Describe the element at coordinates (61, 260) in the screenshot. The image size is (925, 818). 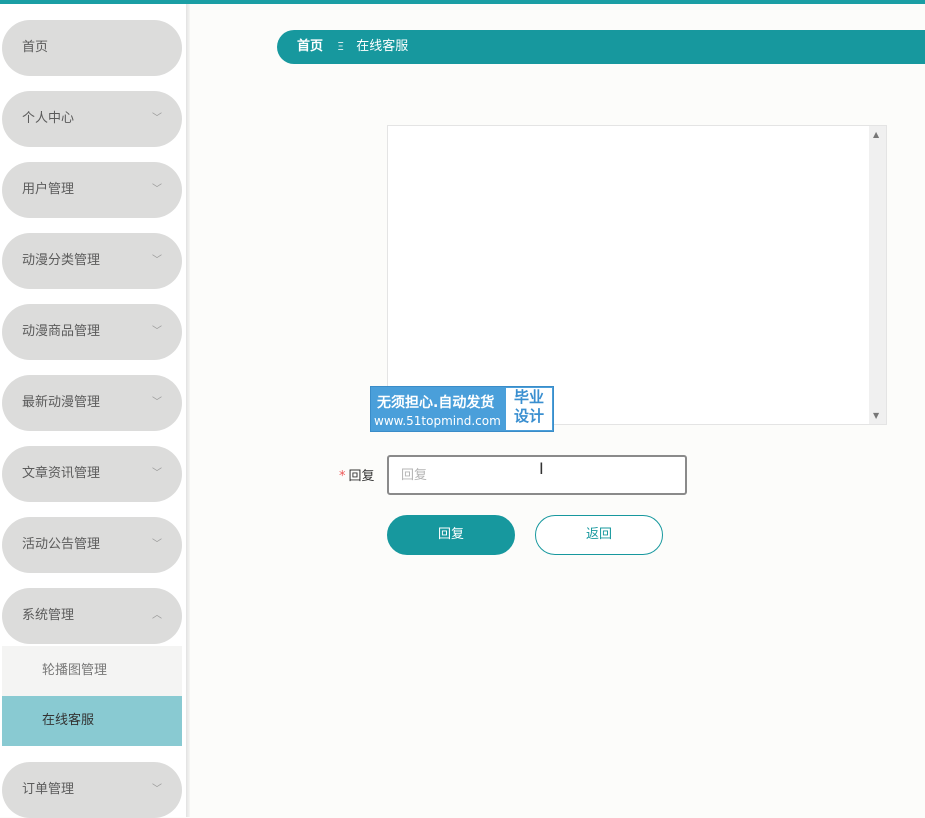
I see `sidebar-item-label: 动漫分类管理` at that location.